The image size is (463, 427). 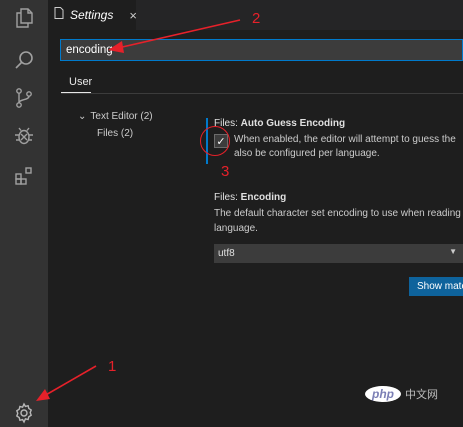 I want to click on annotation-circle, so click(x=215, y=141).